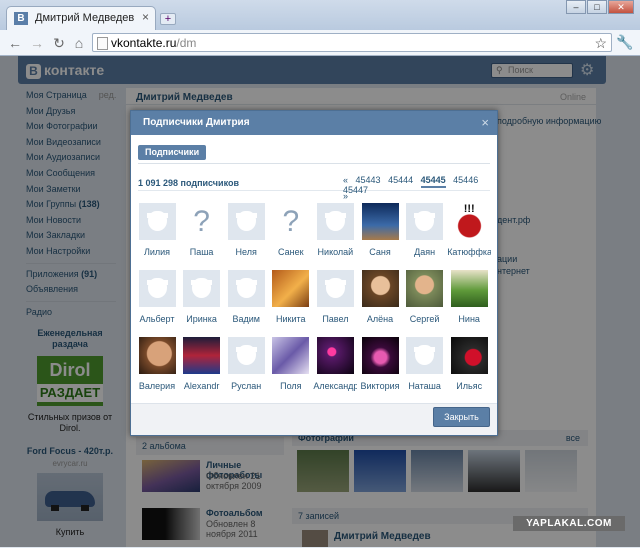 This screenshot has height=548, width=640. Describe the element at coordinates (425, 252) in the screenshot. I see `subscriber-name: Даян` at that location.